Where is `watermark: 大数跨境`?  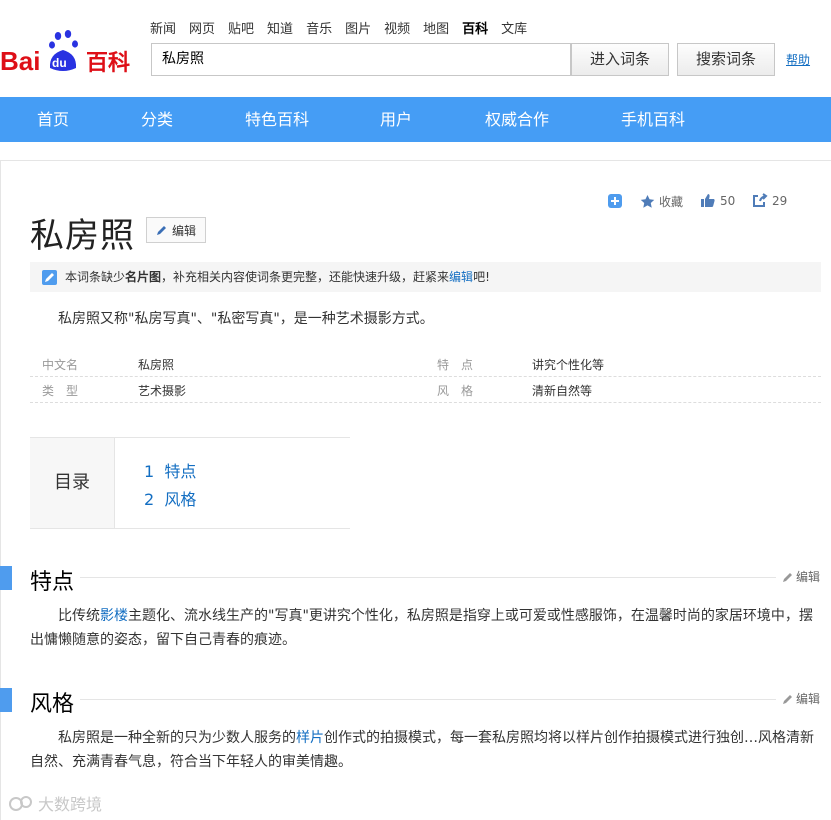
watermark: 大数跨境 is located at coordinates (55, 803).